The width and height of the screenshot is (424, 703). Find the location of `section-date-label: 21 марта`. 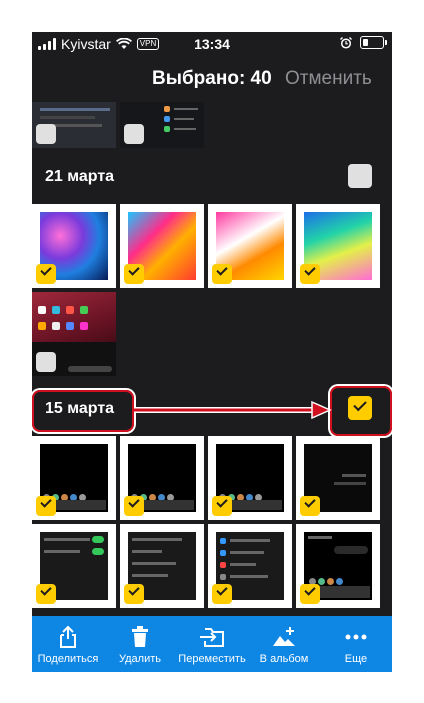

section-date-label: 21 марта is located at coordinates (80, 176).